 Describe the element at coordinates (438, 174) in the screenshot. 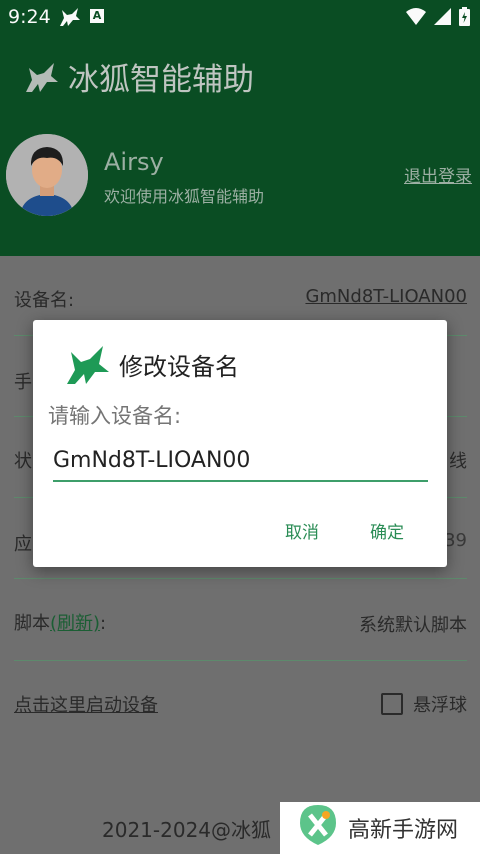

I see `logout-link: 退出登录` at that location.